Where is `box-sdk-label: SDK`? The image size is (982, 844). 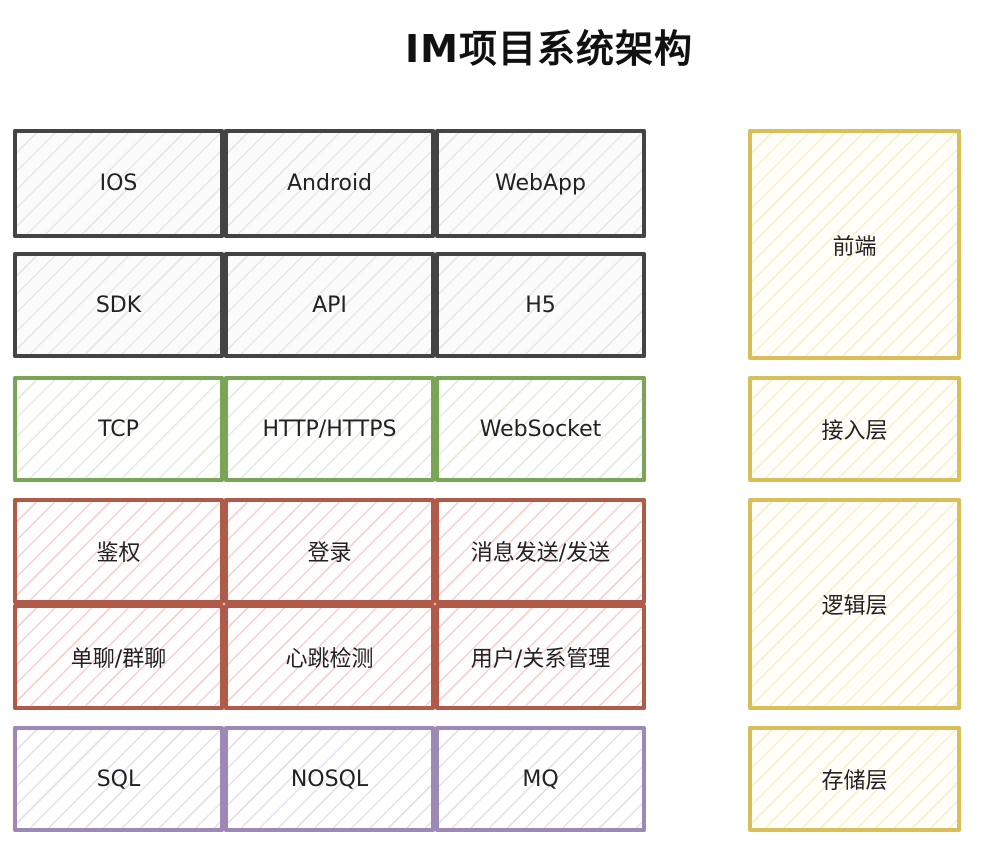
box-sdk-label: SDK is located at coordinates (118, 305).